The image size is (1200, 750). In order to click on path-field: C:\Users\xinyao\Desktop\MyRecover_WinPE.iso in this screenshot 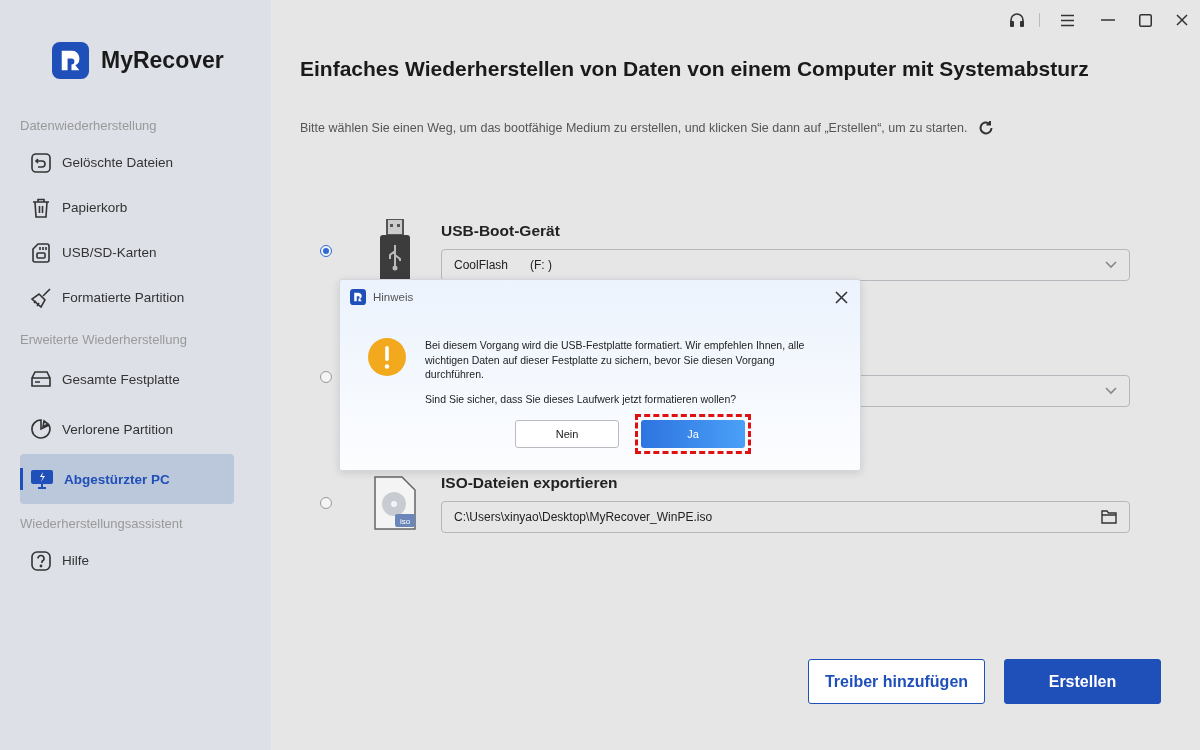, I will do `click(785, 516)`.